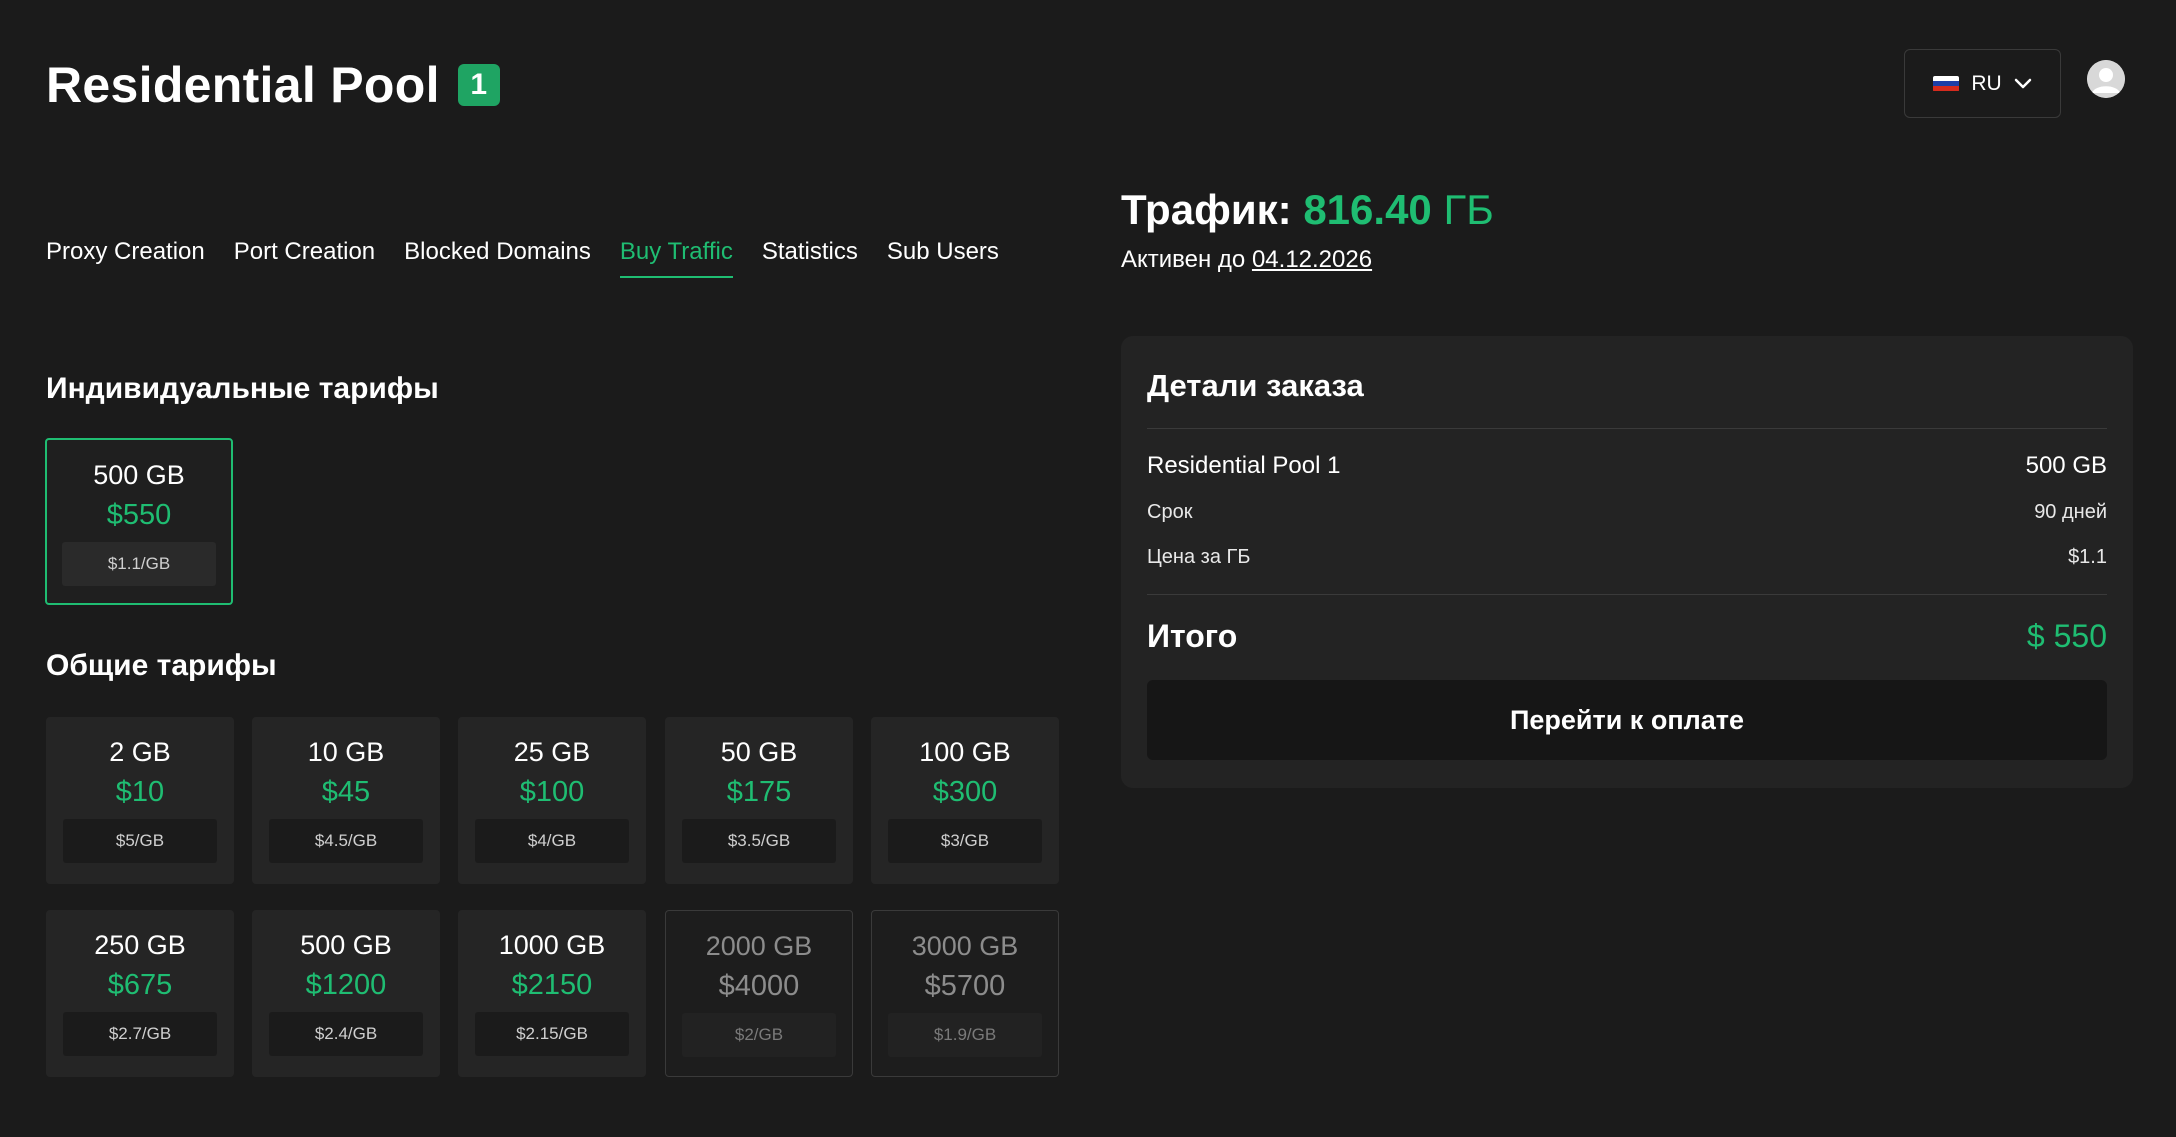  What do you see at coordinates (2022, 83) in the screenshot?
I see `chevron-down-icon` at bounding box center [2022, 83].